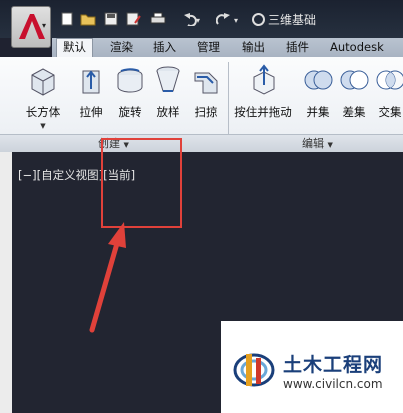  Describe the element at coordinates (201, 143) in the screenshot. I see `panel-title-bar` at that location.